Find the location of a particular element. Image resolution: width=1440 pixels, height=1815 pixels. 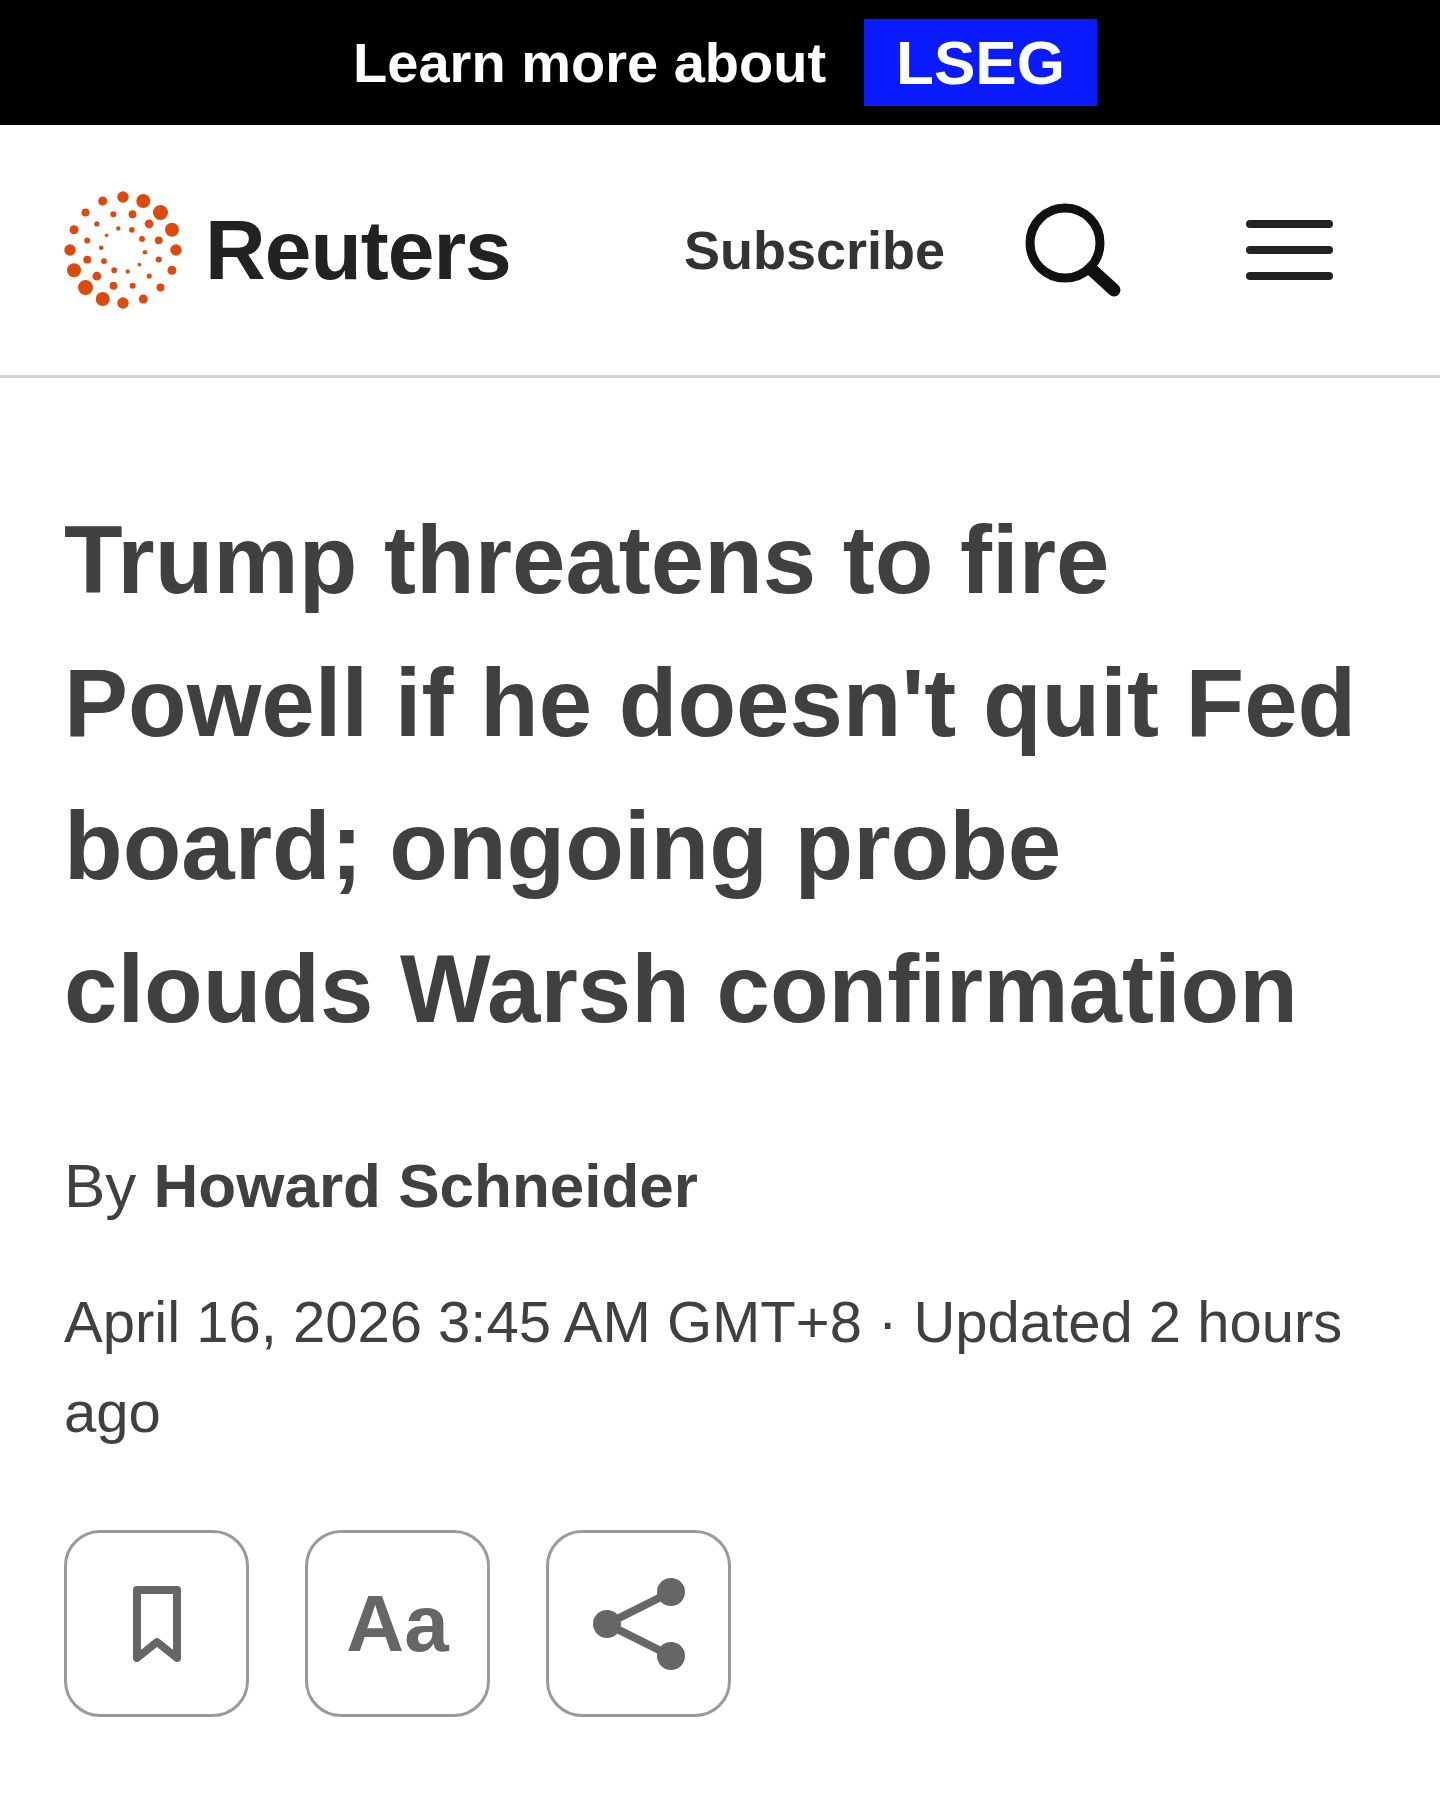

search-icon is located at coordinates (1073, 250).